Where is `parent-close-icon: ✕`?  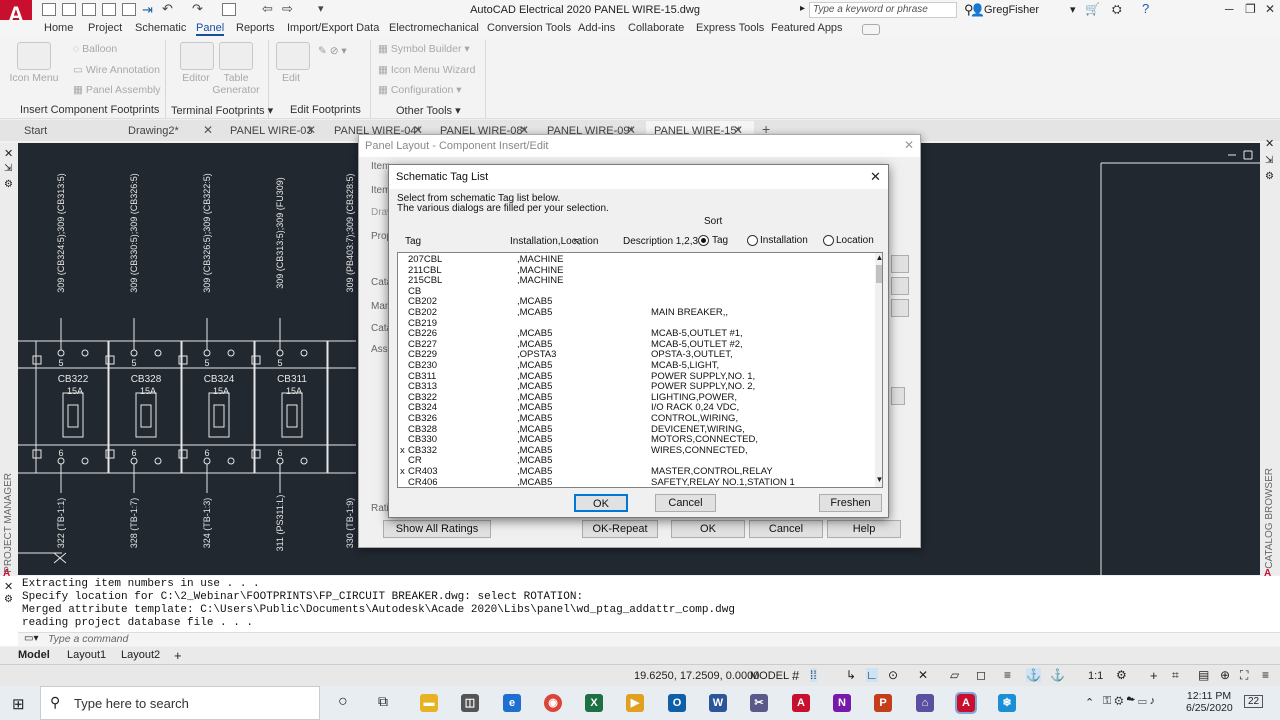
parent-close-icon: ✕ is located at coordinates (909, 145).